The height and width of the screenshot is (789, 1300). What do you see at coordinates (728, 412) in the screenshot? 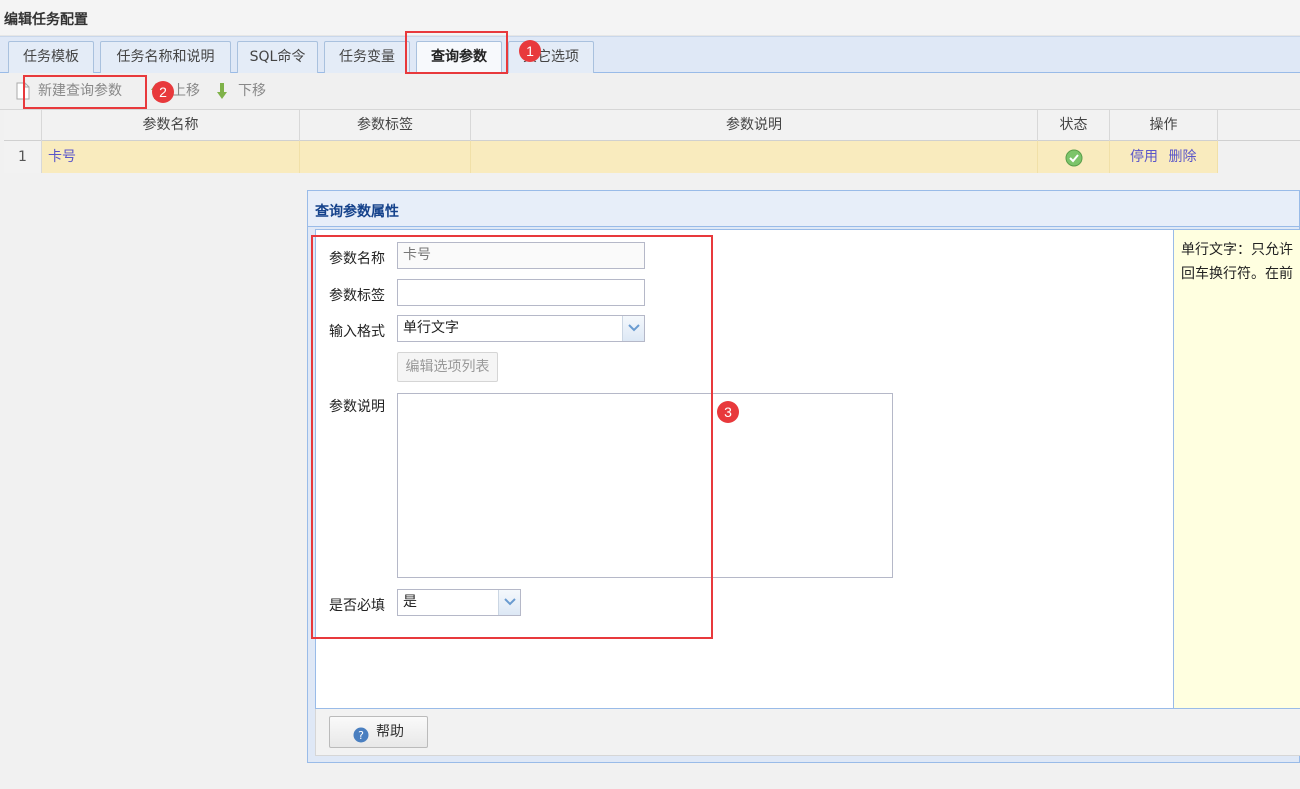
I see `annotation-badge-3: 3` at bounding box center [728, 412].